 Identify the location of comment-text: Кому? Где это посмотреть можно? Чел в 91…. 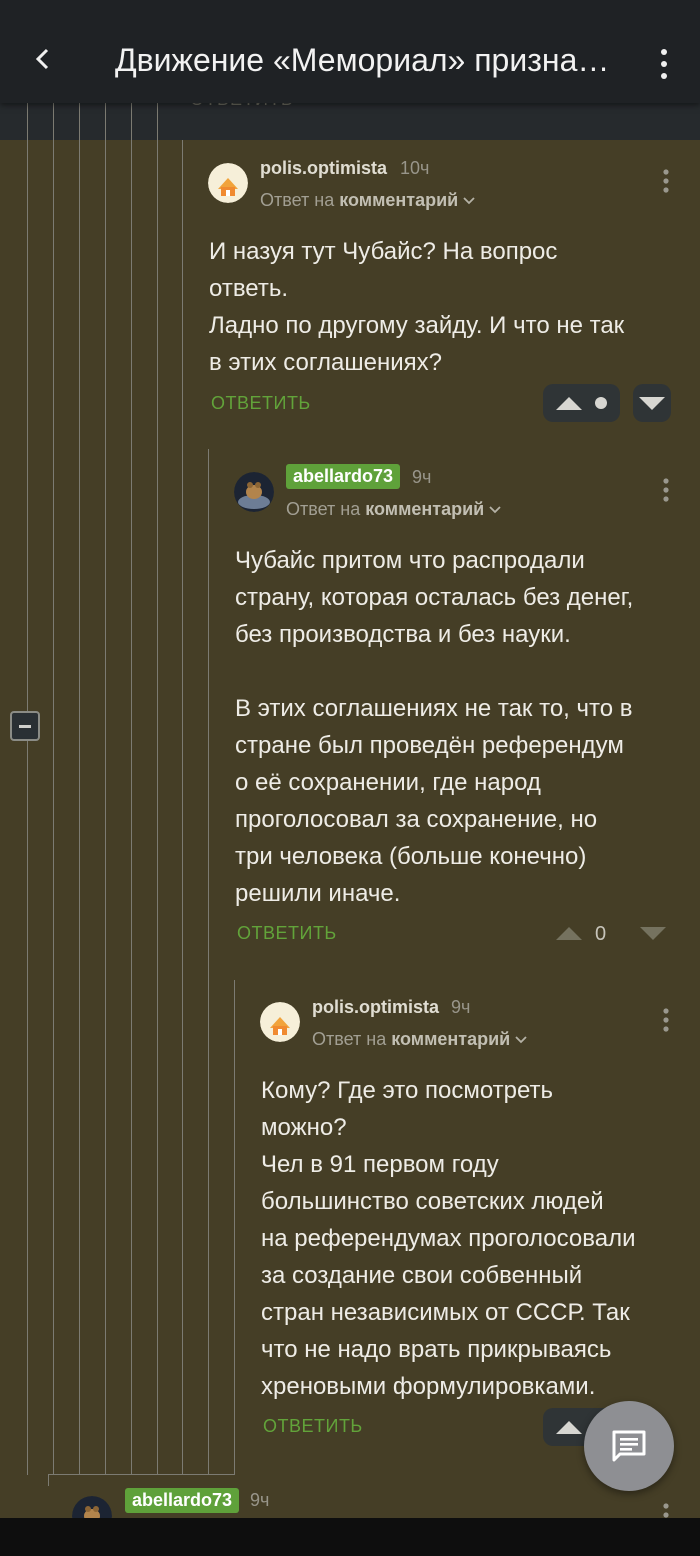
(448, 1238).